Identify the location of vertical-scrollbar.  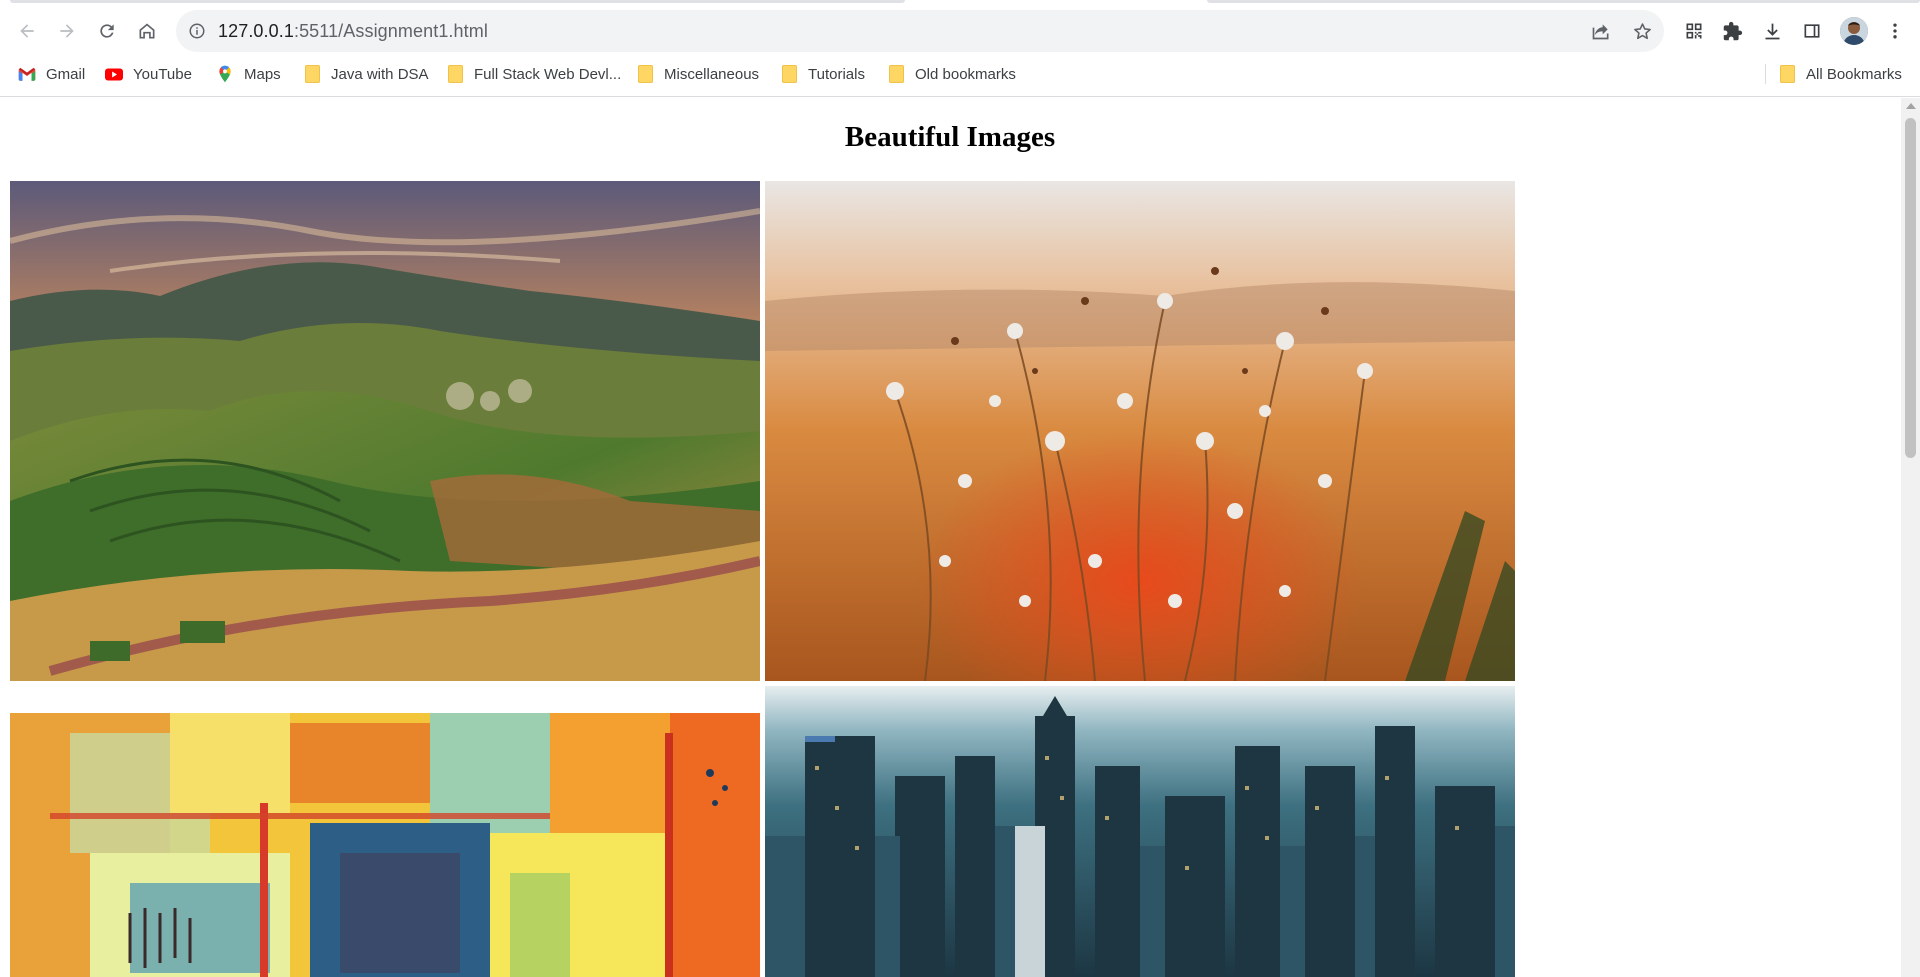
(1910, 537).